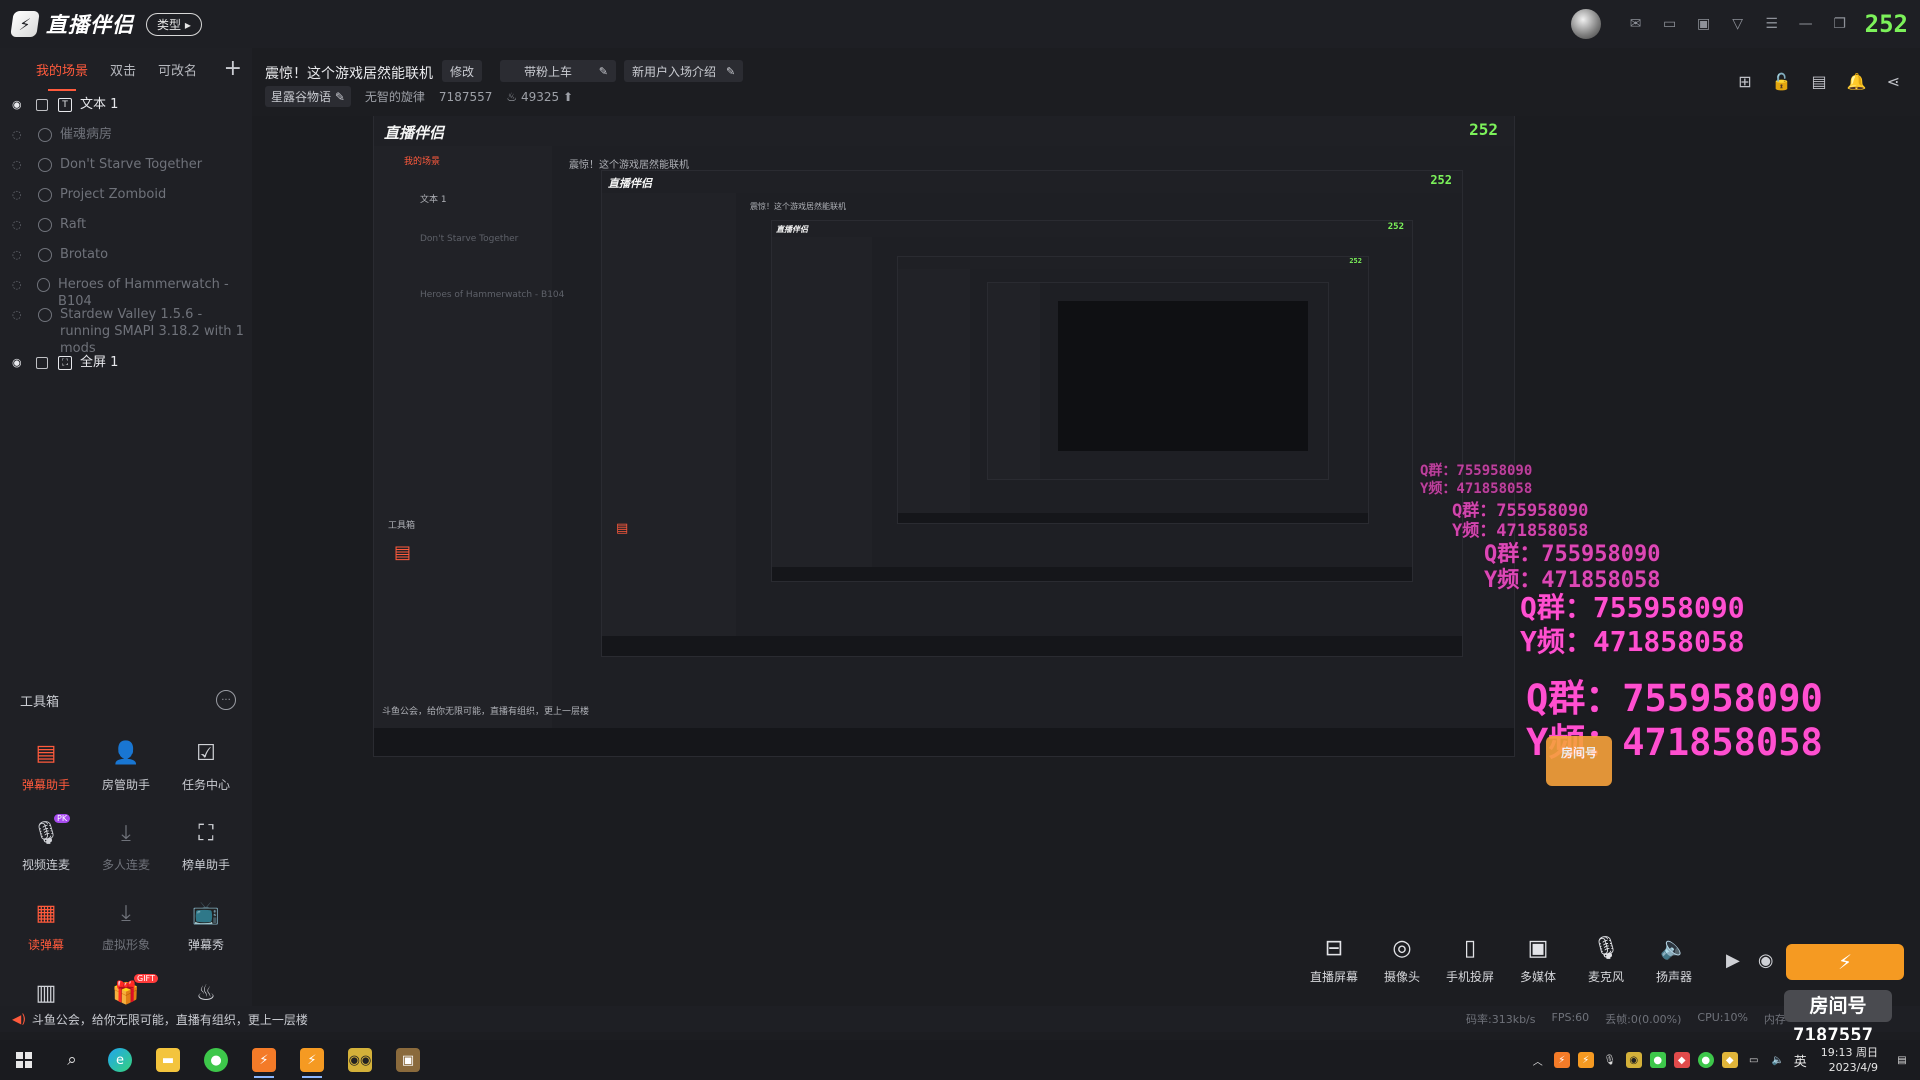 The height and width of the screenshot is (1080, 1920). I want to click on media-button: ▣ 多媒体, so click(1538, 960).